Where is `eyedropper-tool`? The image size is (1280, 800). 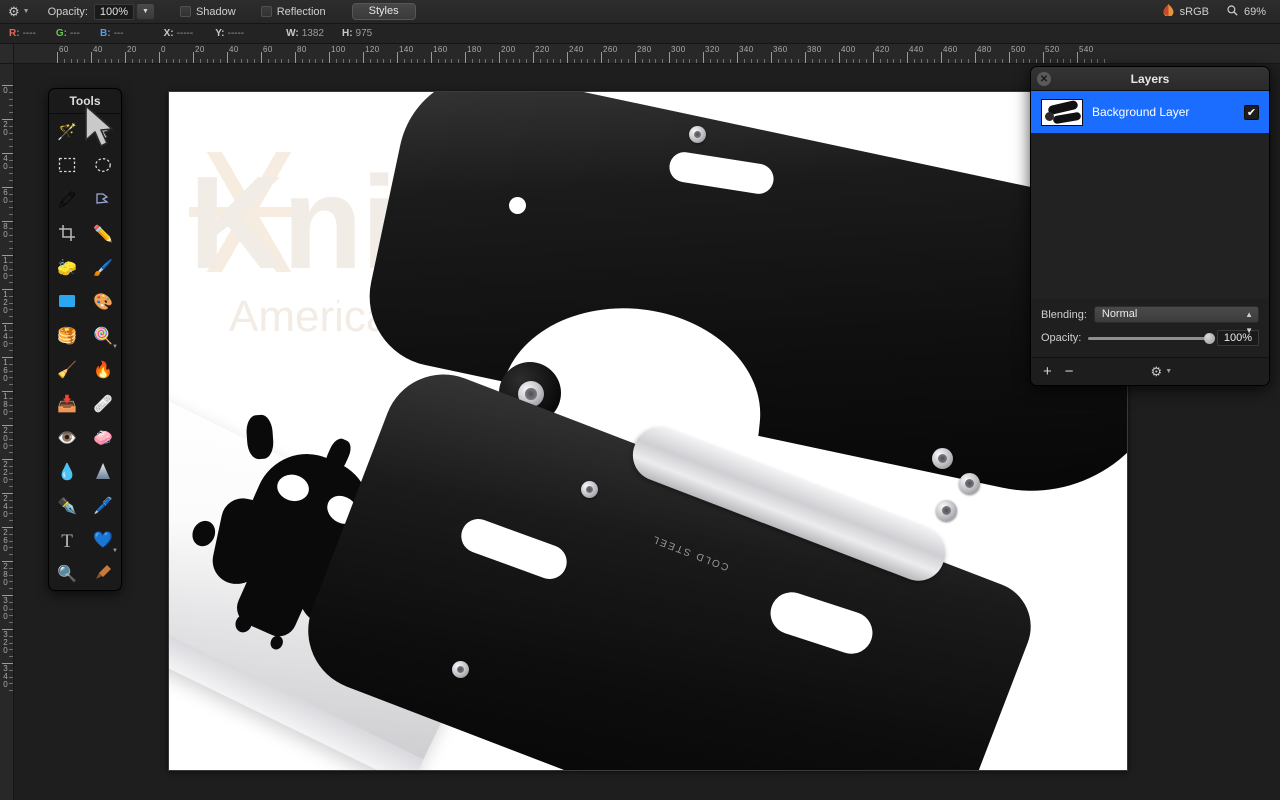
eyedropper-tool is located at coordinates (103, 575).